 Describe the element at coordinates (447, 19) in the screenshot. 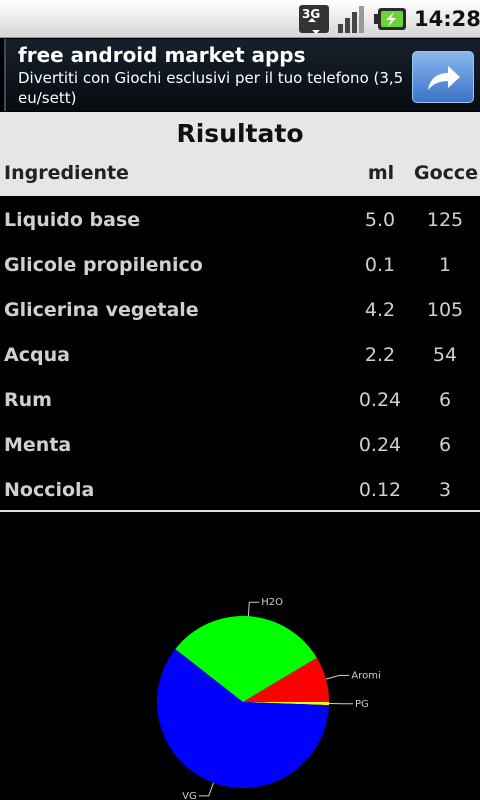

I see `clock: 14:28` at that location.